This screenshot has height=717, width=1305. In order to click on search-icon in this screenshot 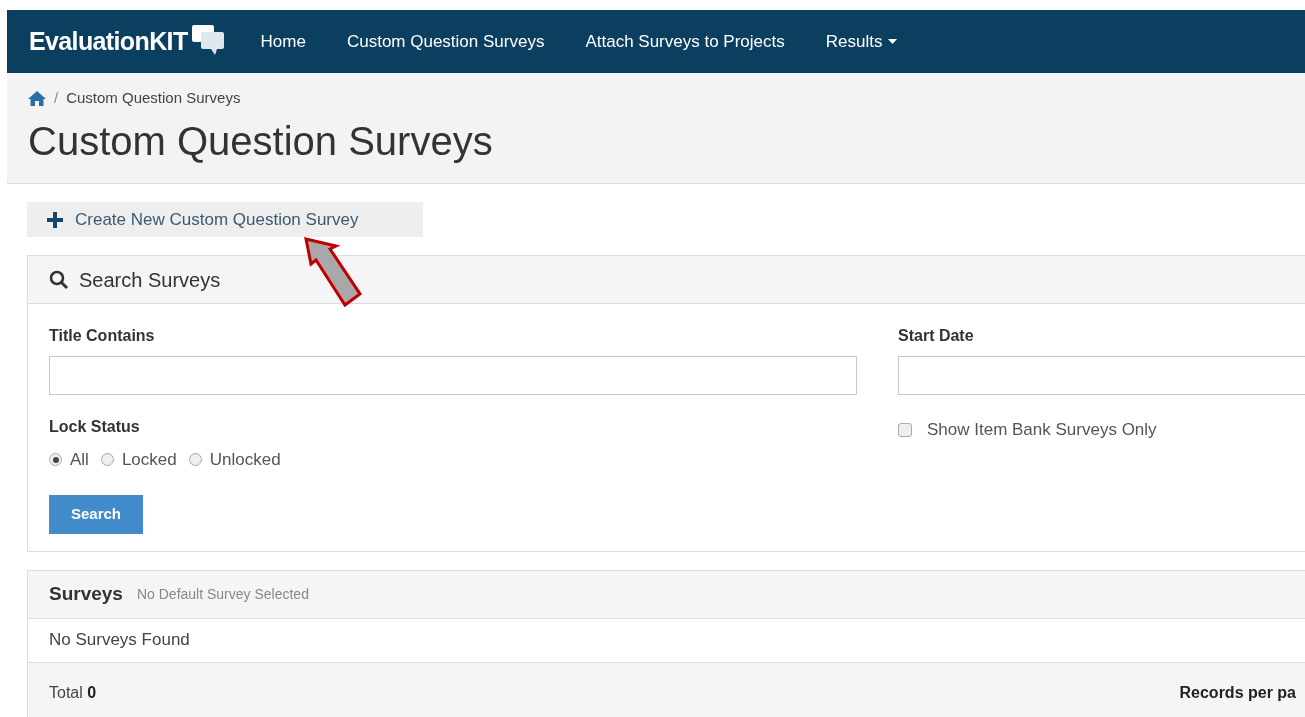, I will do `click(59, 279)`.